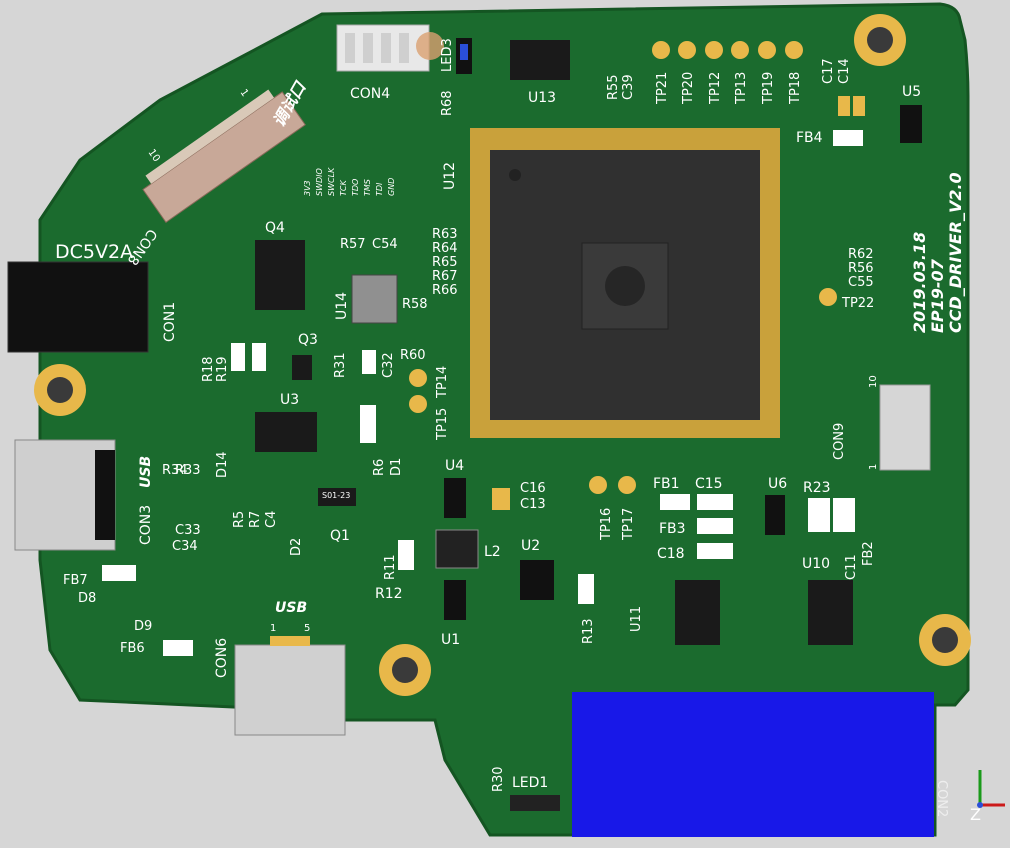 The width and height of the screenshot is (1010, 848). Describe the element at coordinates (741, 88) in the screenshot. I see `ref-tp13: TP13` at that location.